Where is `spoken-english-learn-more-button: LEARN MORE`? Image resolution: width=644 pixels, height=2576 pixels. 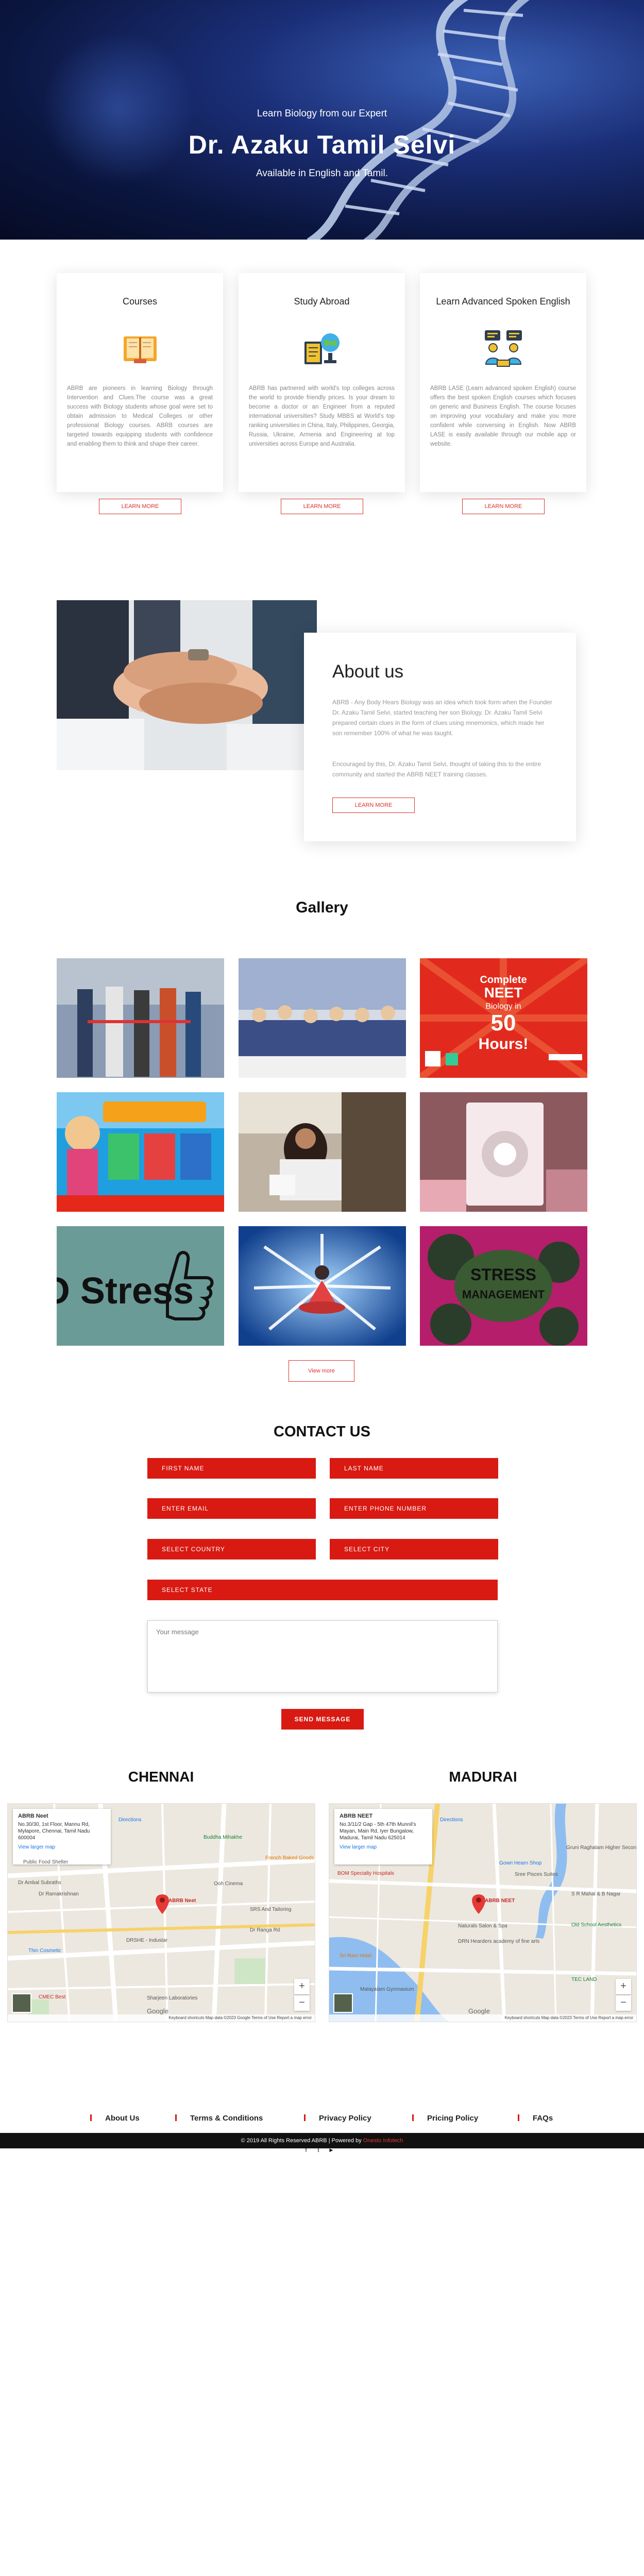
spoken-english-learn-more-button: LEARN MORE is located at coordinates (504, 506).